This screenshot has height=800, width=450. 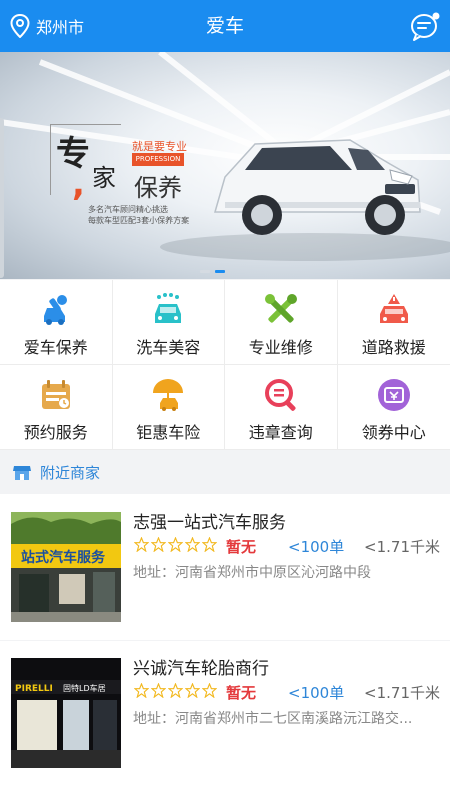 What do you see at coordinates (280, 347) in the screenshot?
I see `service-label: 专业维修` at bounding box center [280, 347].